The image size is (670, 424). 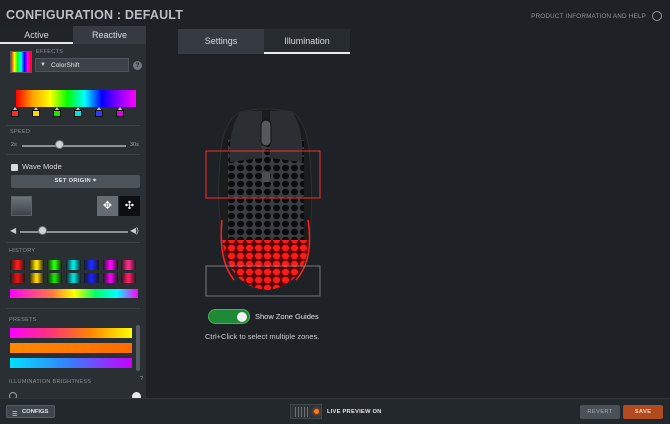 What do you see at coordinates (21, 62) in the screenshot?
I see `effect-swatch` at bounding box center [21, 62].